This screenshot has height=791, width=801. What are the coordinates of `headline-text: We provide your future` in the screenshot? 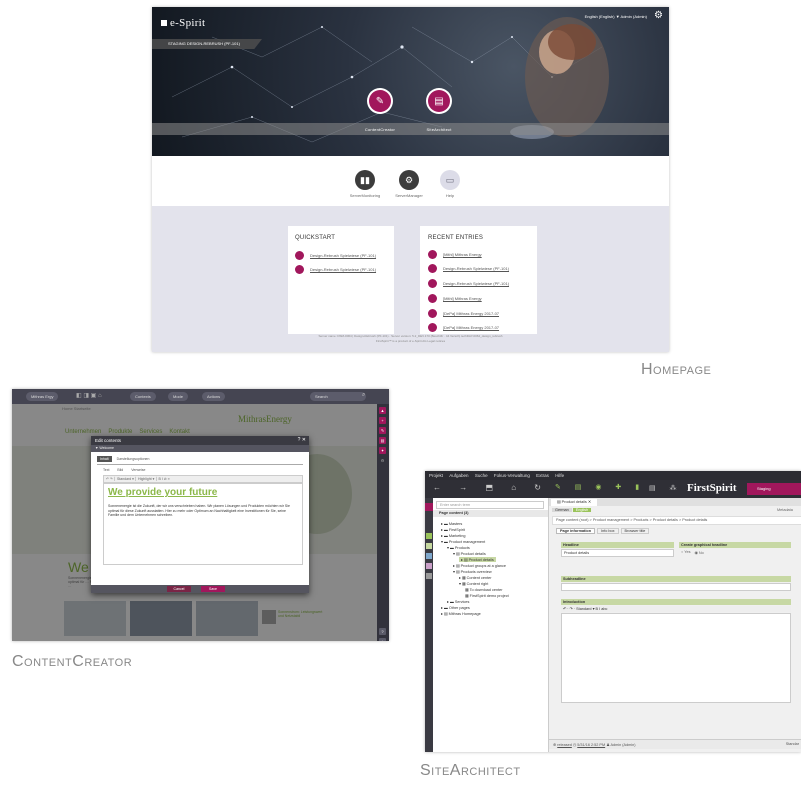 It's located at (162, 492).